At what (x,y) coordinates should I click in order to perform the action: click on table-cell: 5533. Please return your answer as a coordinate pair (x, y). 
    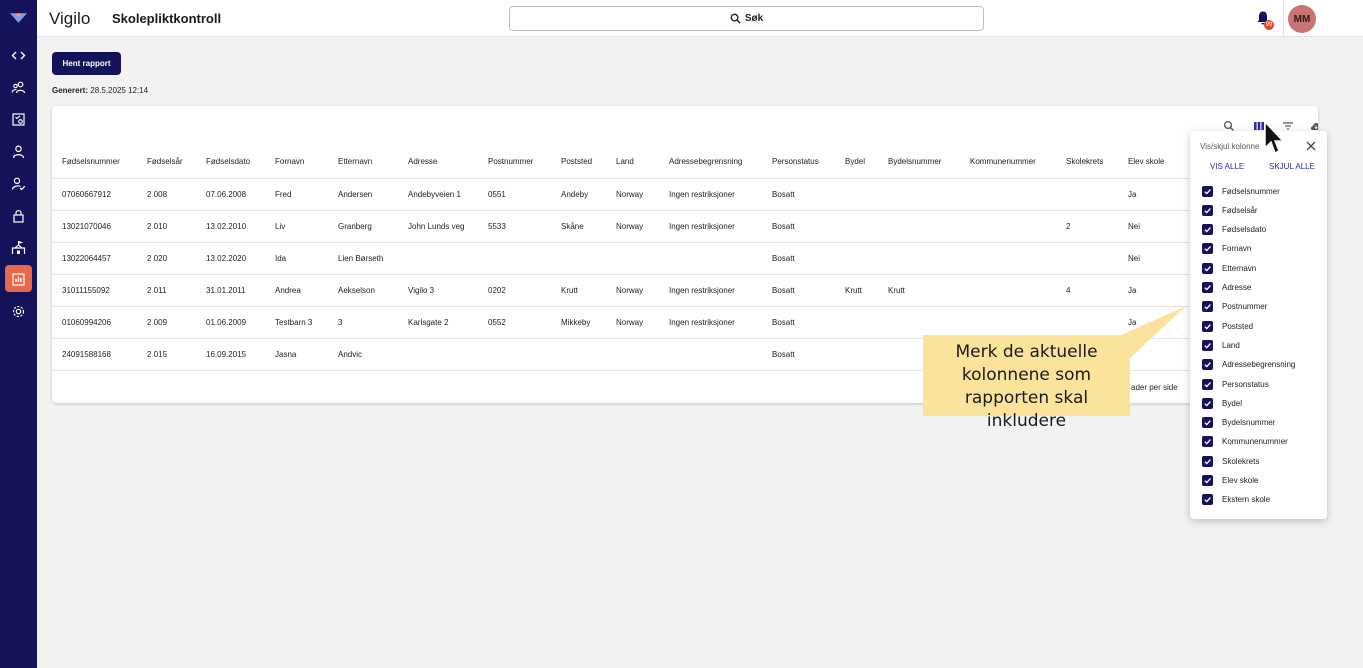
    Looking at the image, I should click on (497, 226).